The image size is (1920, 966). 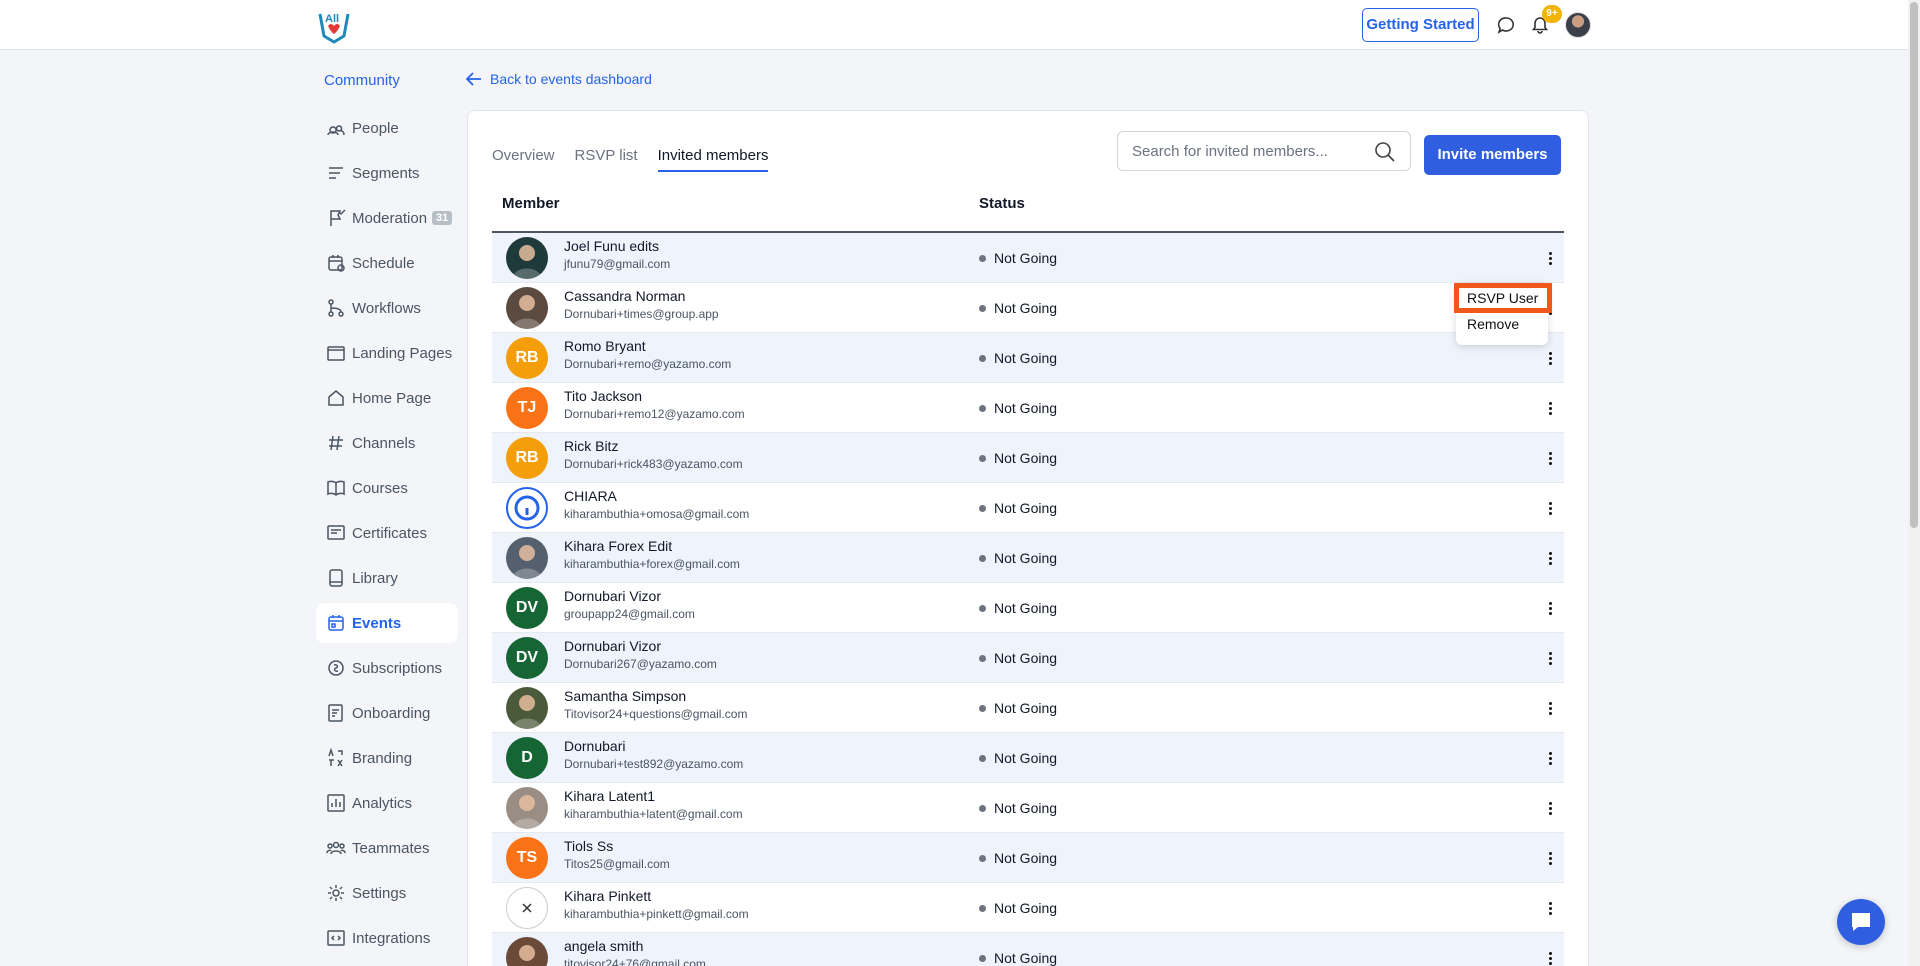 What do you see at coordinates (390, 533) in the screenshot?
I see `sidebar-item-label: Certificates` at bounding box center [390, 533].